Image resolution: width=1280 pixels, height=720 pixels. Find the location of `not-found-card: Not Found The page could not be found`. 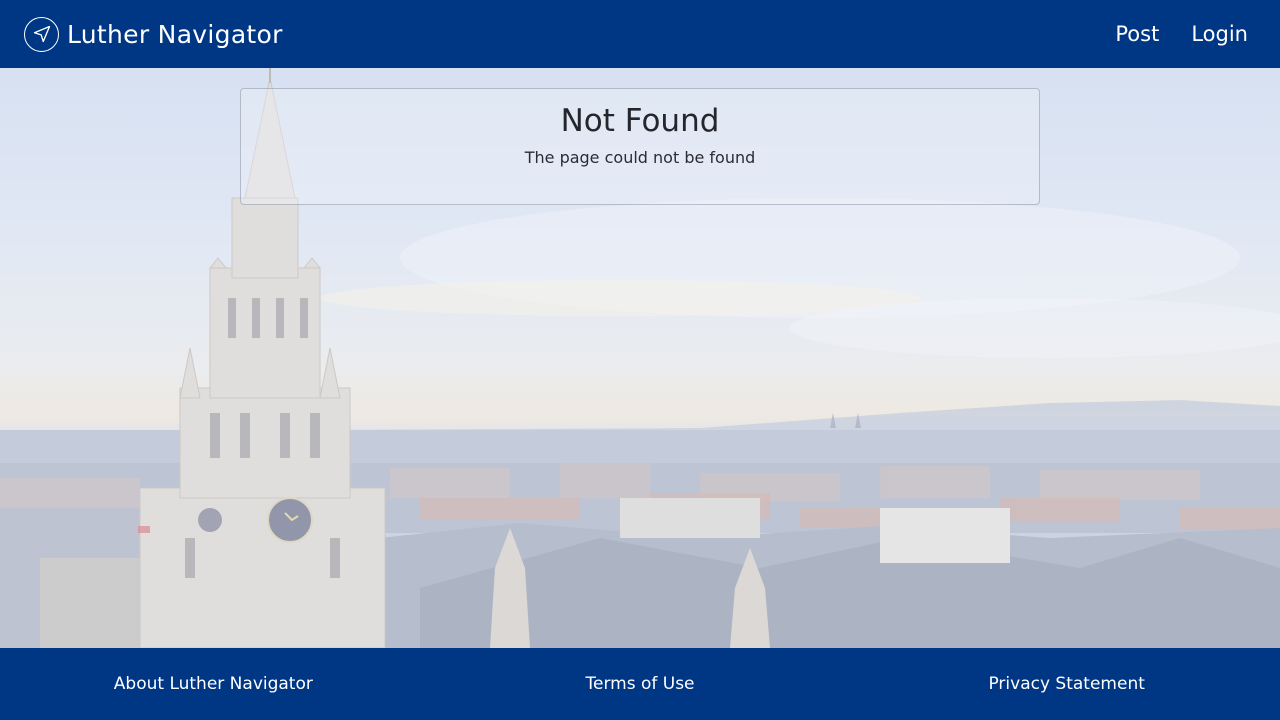

not-found-card: Not Found The page could not be found is located at coordinates (640, 146).